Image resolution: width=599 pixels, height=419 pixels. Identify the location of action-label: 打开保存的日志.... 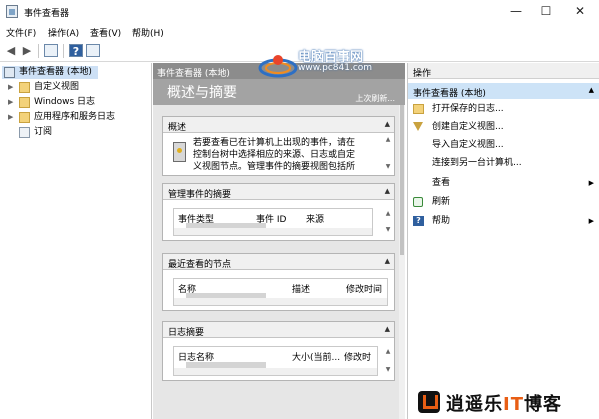
(468, 109).